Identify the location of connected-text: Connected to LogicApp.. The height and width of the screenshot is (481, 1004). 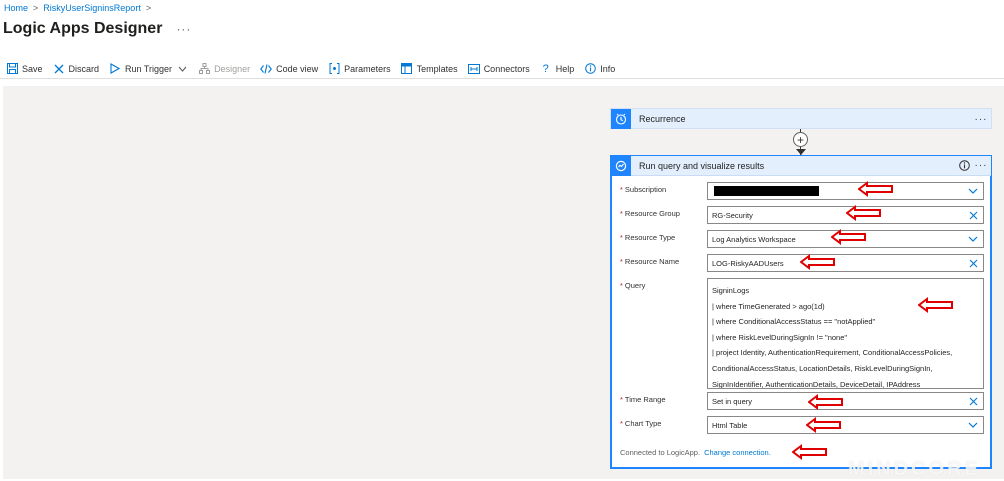
(660, 452).